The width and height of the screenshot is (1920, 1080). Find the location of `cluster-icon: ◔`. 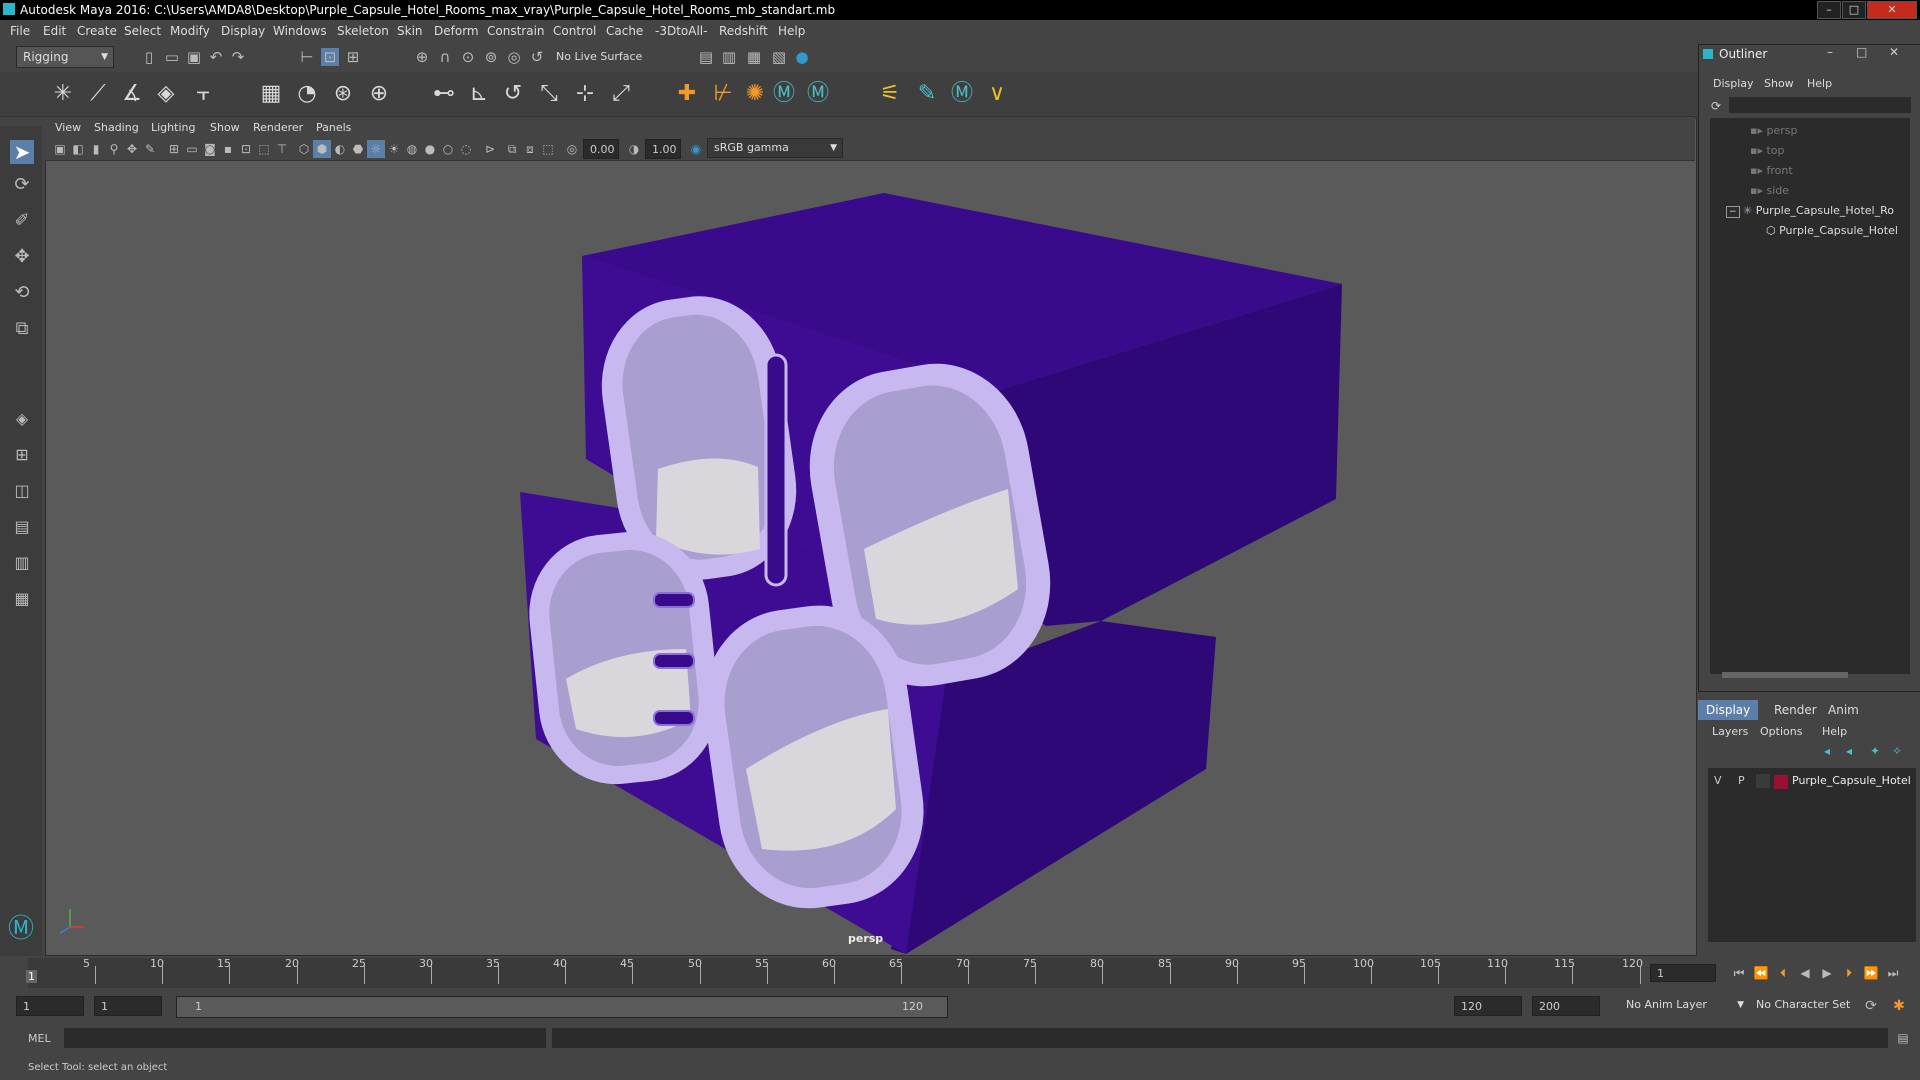

cluster-icon: ◔ is located at coordinates (307, 94).